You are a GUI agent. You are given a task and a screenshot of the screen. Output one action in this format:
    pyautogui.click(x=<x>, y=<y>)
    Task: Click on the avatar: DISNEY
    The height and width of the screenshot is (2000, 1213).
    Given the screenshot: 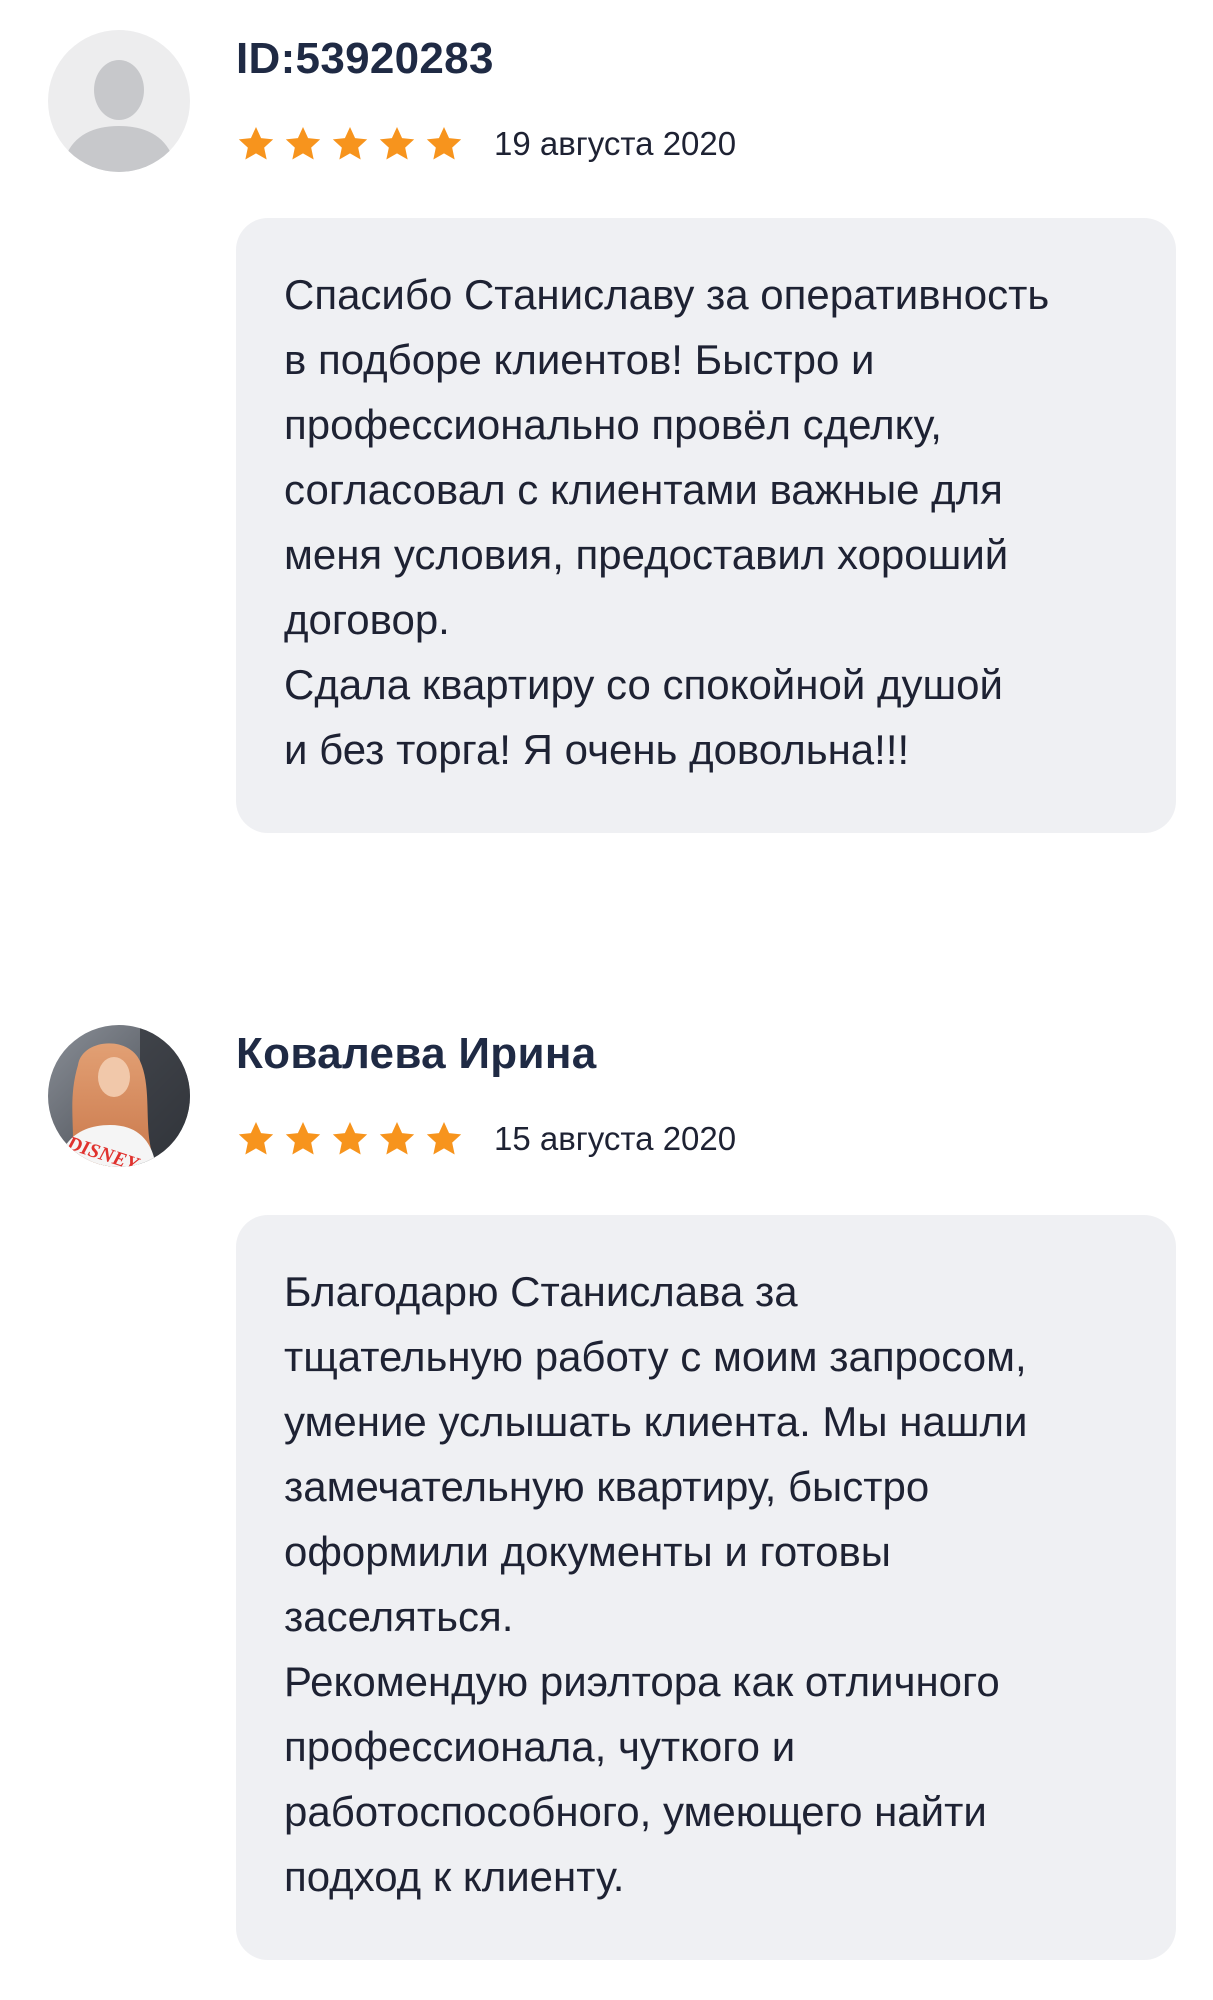 What is the action you would take?
    pyautogui.click(x=119, y=1096)
    